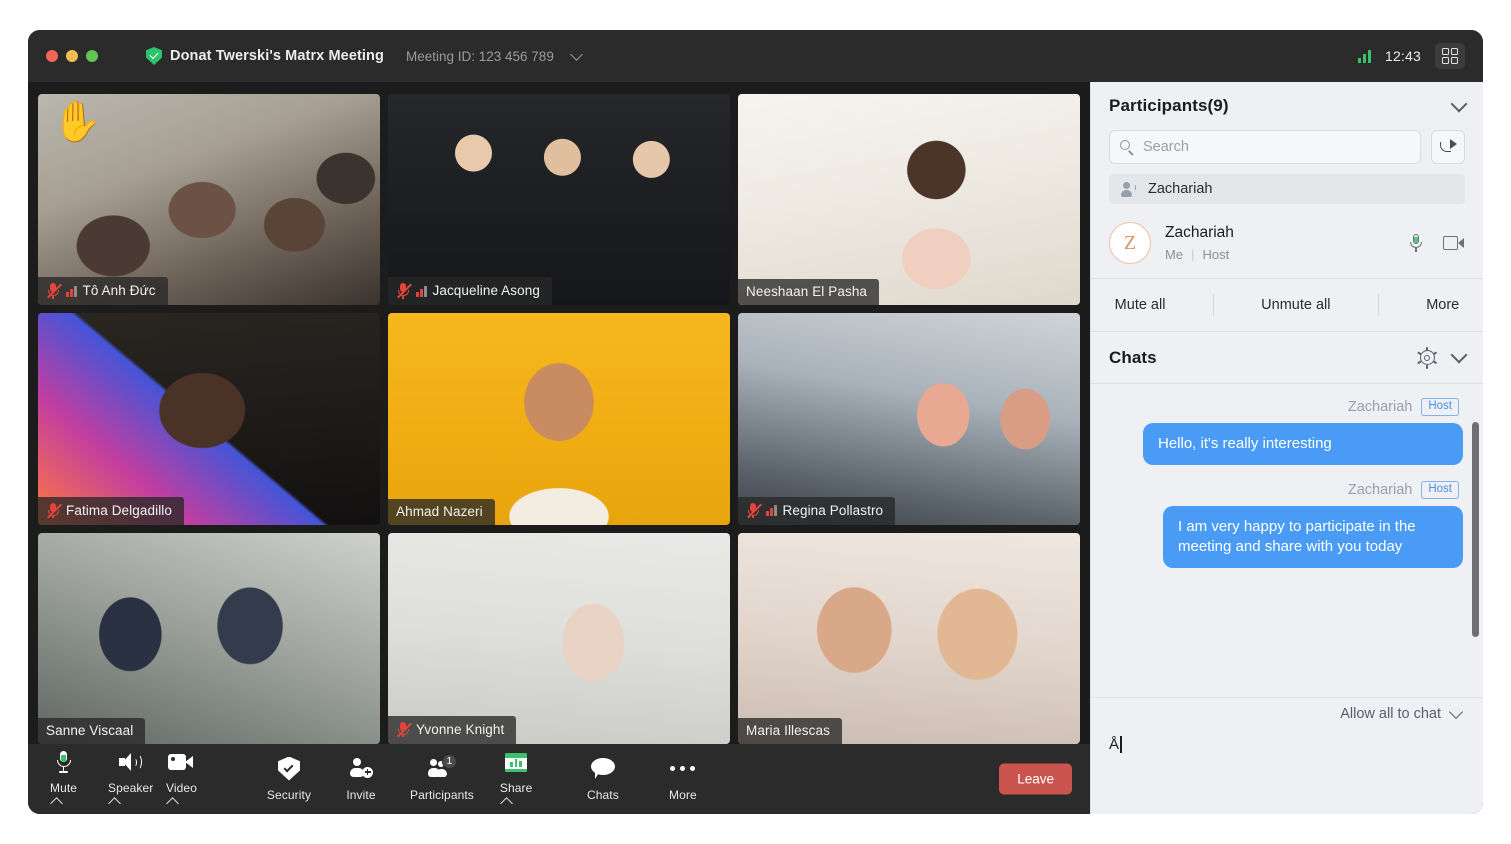 The height and width of the screenshot is (844, 1511). Describe the element at coordinates (788, 730) in the screenshot. I see `participant-tile-name: Maria Illescas` at that location.